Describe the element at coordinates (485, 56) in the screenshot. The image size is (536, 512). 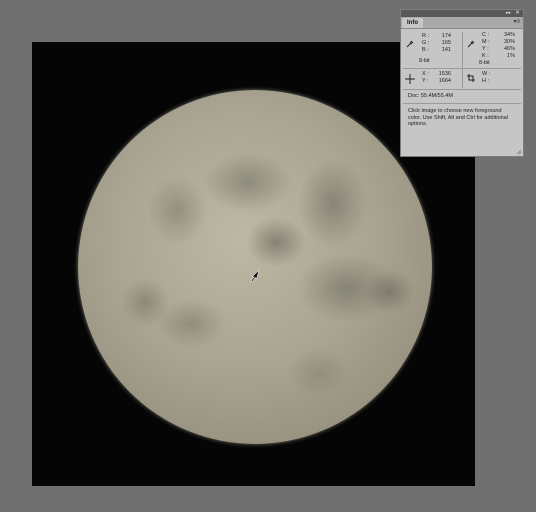
I see `cmyk-k-label: K :` at that location.